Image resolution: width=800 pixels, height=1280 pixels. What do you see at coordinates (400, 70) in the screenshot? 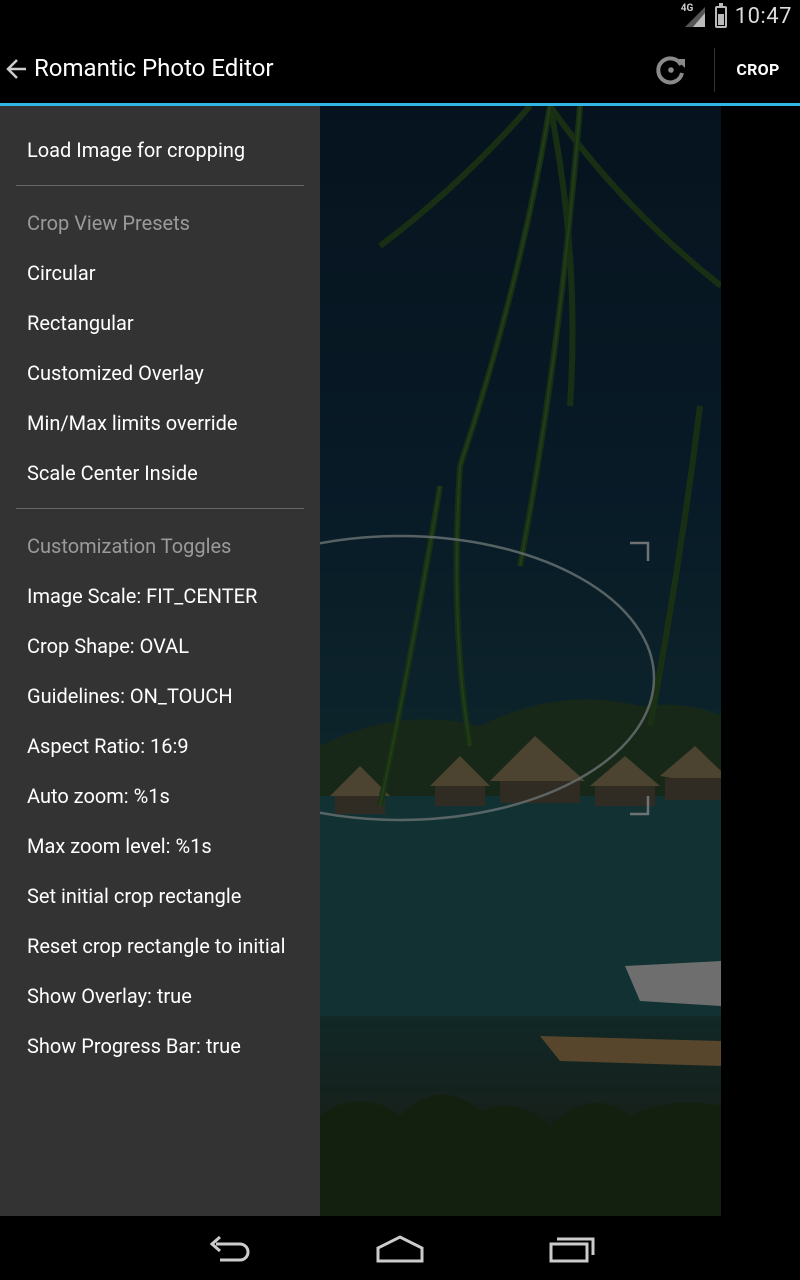
I see `action-bar: Romantic Photo Editor CROP` at bounding box center [400, 70].